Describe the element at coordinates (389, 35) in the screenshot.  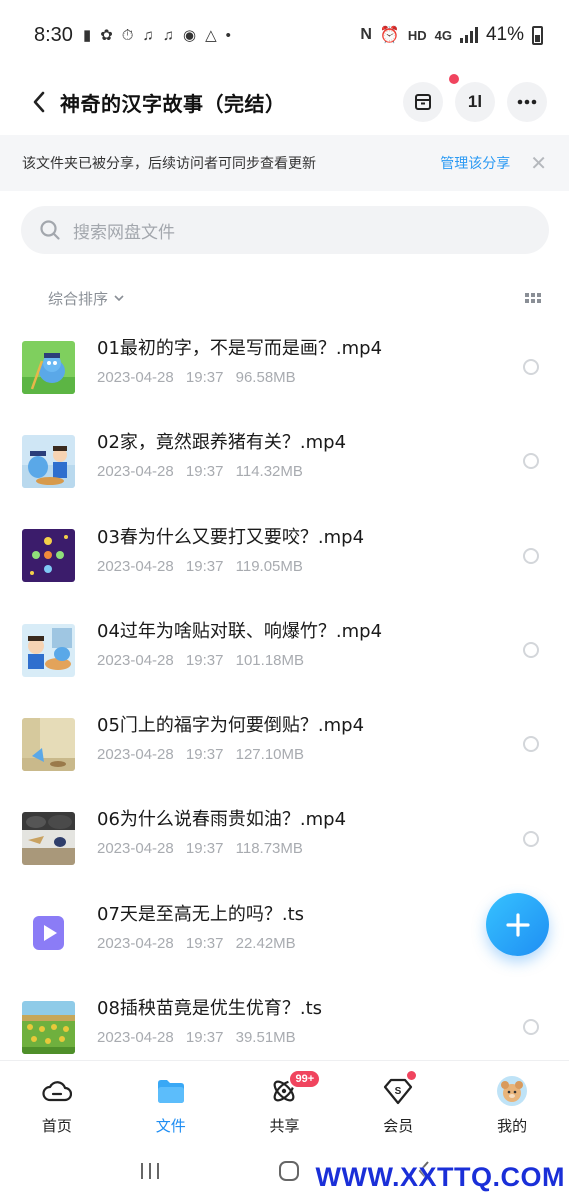
I see `alarm-icon: ⏰` at that location.